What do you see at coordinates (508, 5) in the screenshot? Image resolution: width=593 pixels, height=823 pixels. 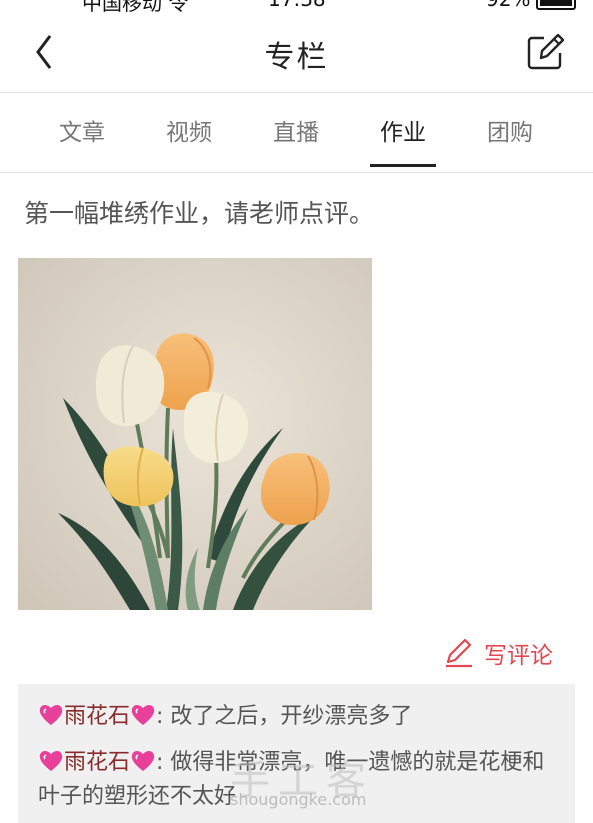 I see `battery-percent: 92%` at bounding box center [508, 5].